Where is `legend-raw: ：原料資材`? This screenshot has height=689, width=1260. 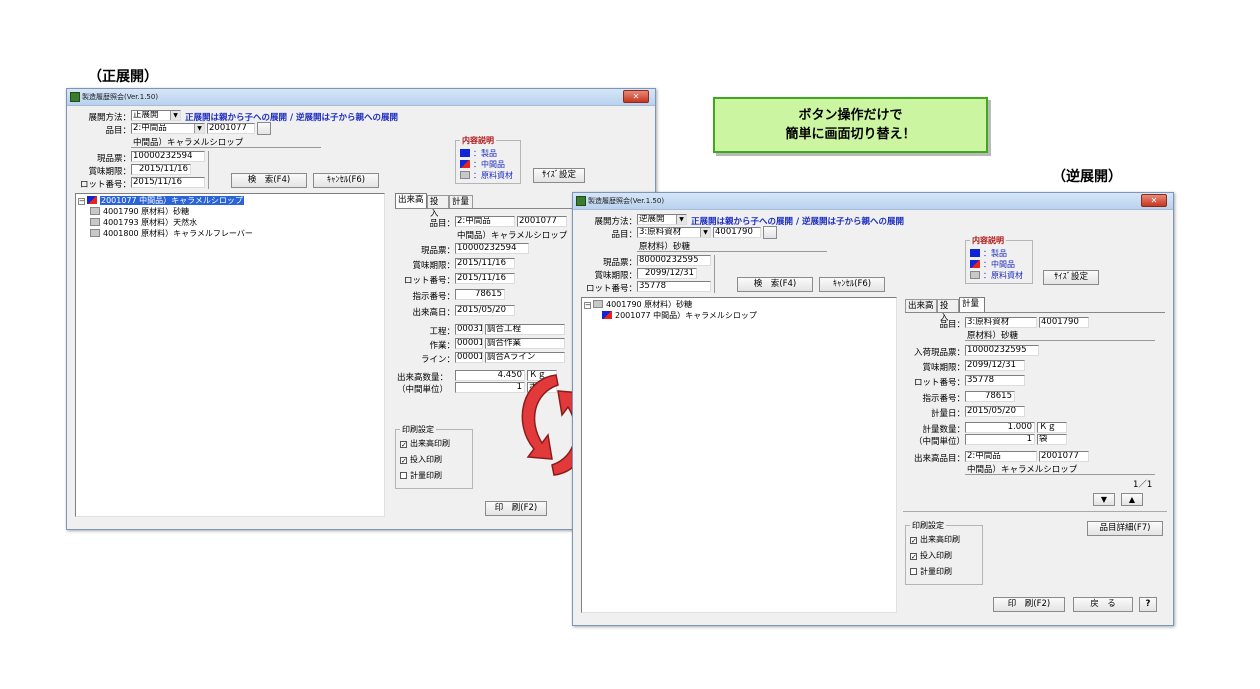
legend-raw: ：原料資材 is located at coordinates (996, 275).